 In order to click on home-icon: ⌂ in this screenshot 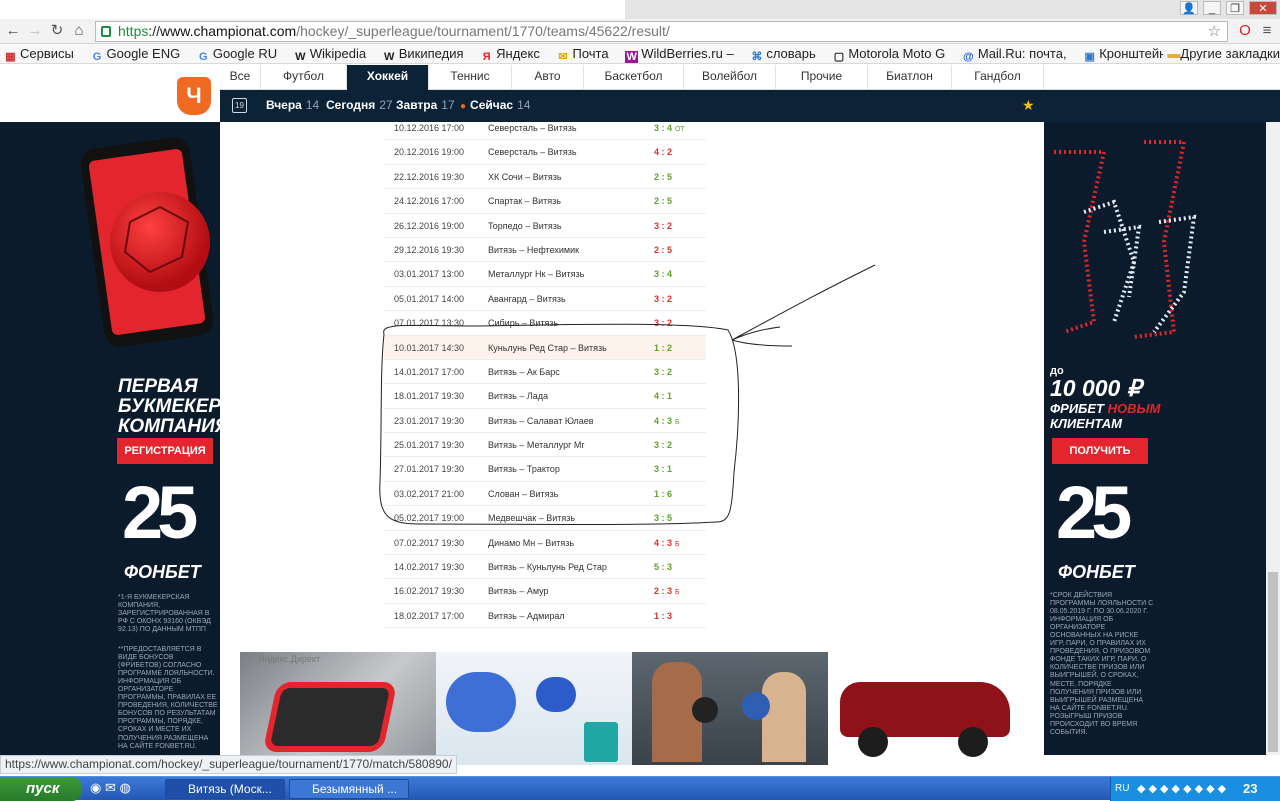, I will do `click(79, 31)`.